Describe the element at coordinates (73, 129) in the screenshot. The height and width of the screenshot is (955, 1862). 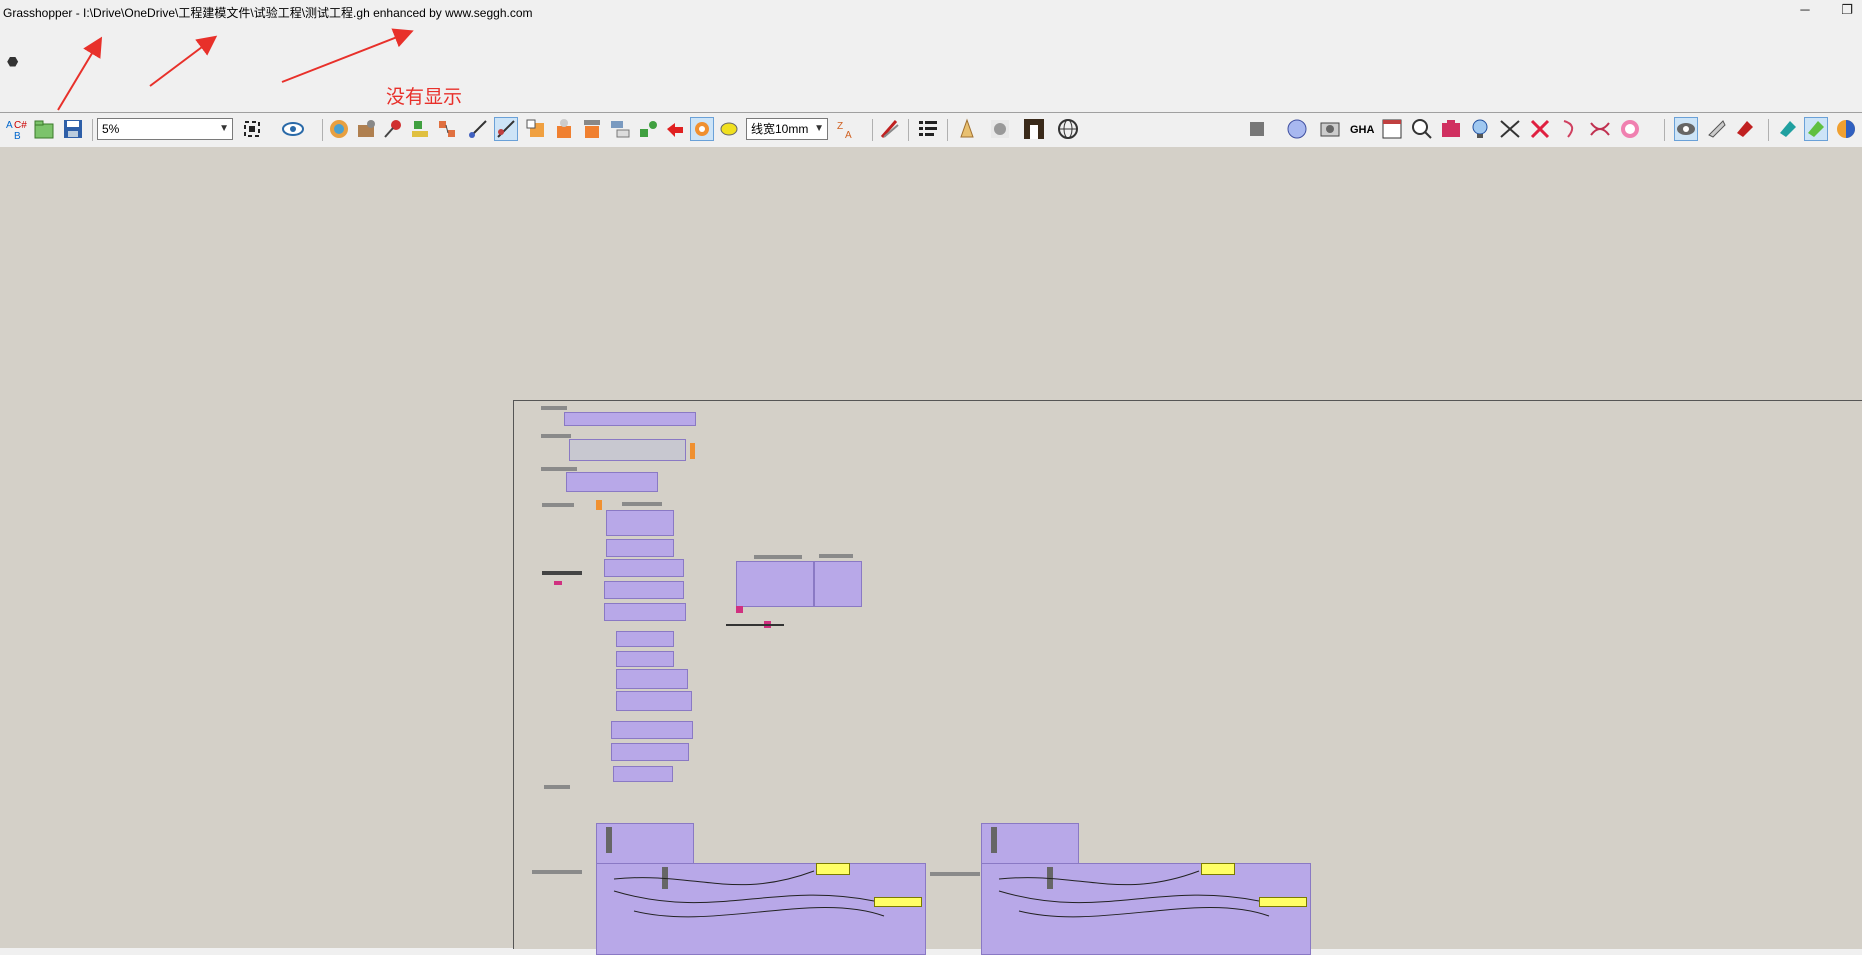
I see `save-file-icon` at that location.